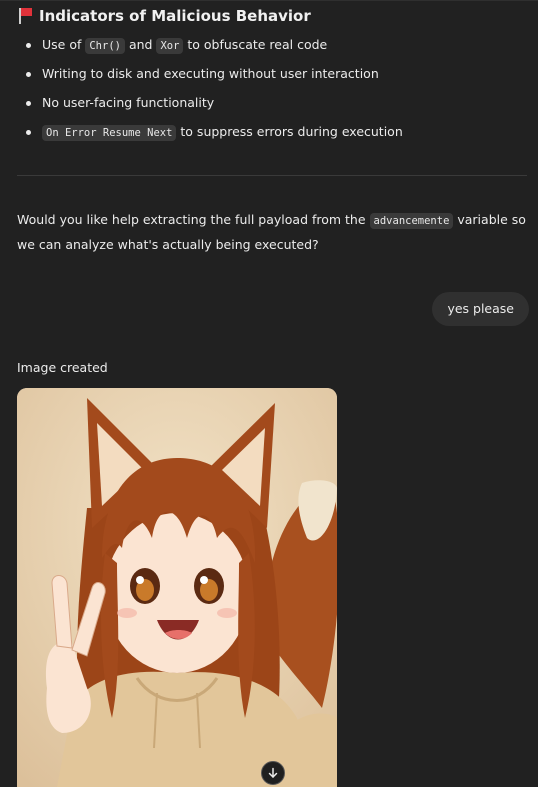  What do you see at coordinates (269, 0) in the screenshot?
I see `top-border` at bounding box center [269, 0].